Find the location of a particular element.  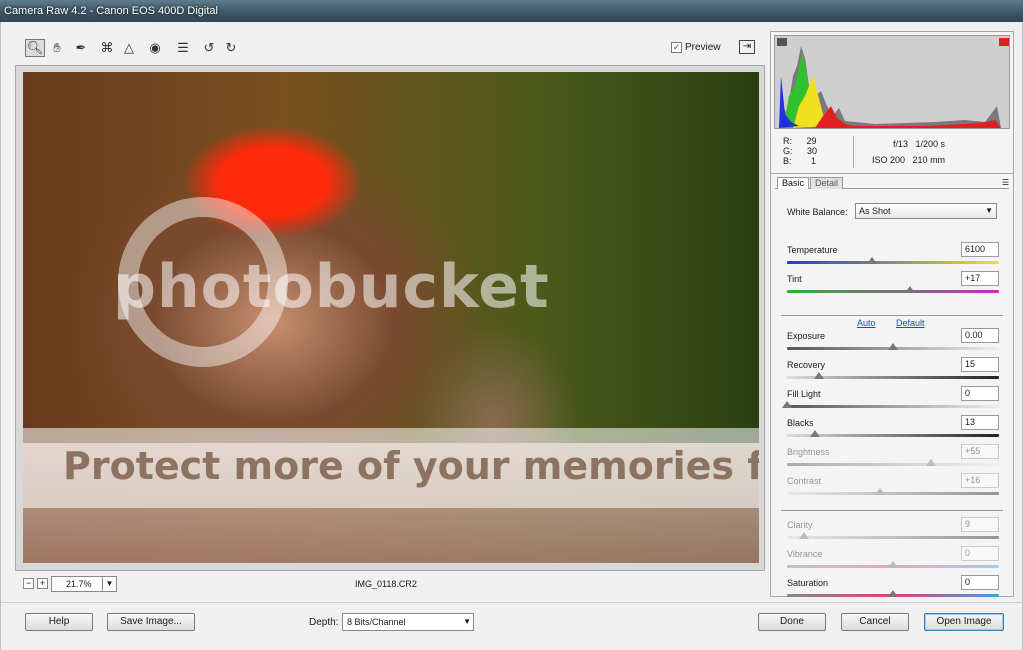

crop-icon: ⌘ is located at coordinates (107, 48).